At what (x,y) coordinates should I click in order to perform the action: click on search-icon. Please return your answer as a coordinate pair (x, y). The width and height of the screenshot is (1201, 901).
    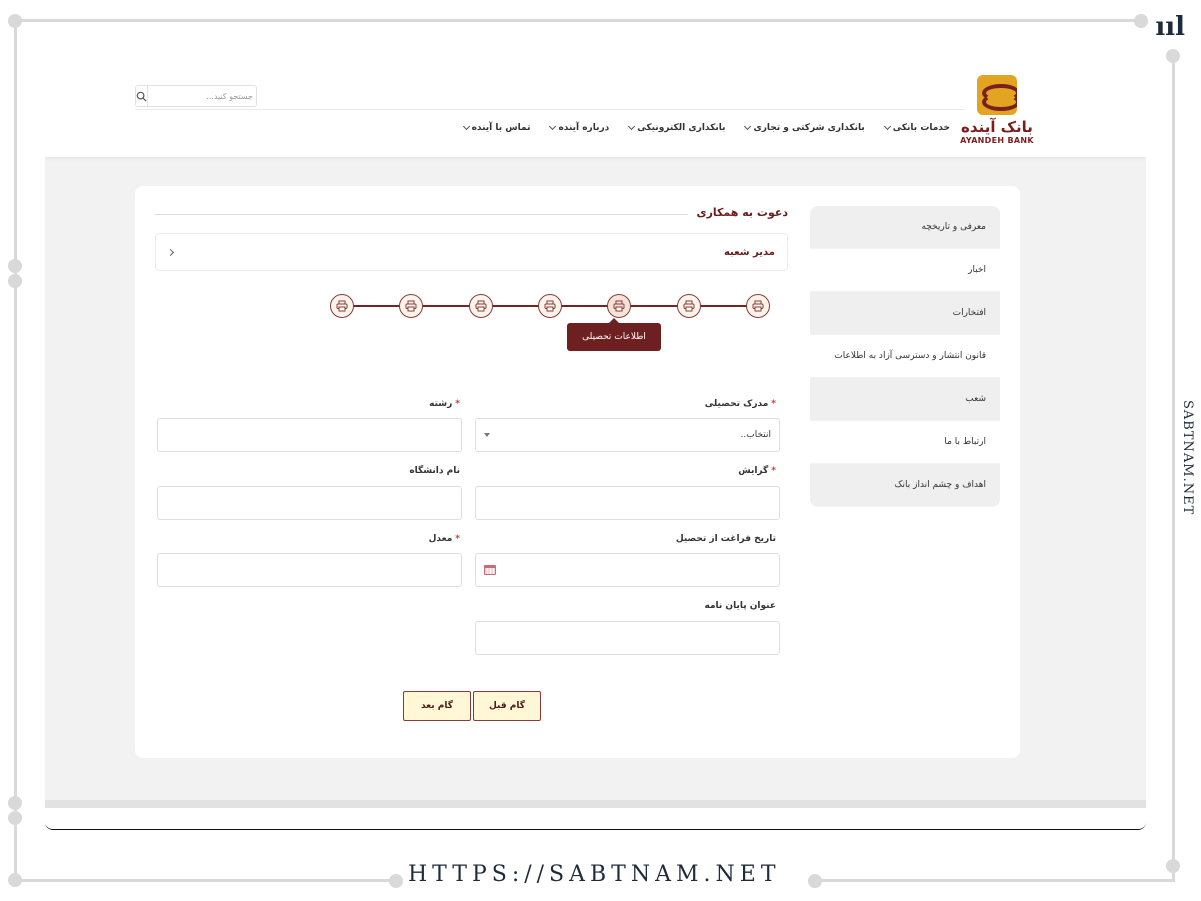
    Looking at the image, I should click on (141, 96).